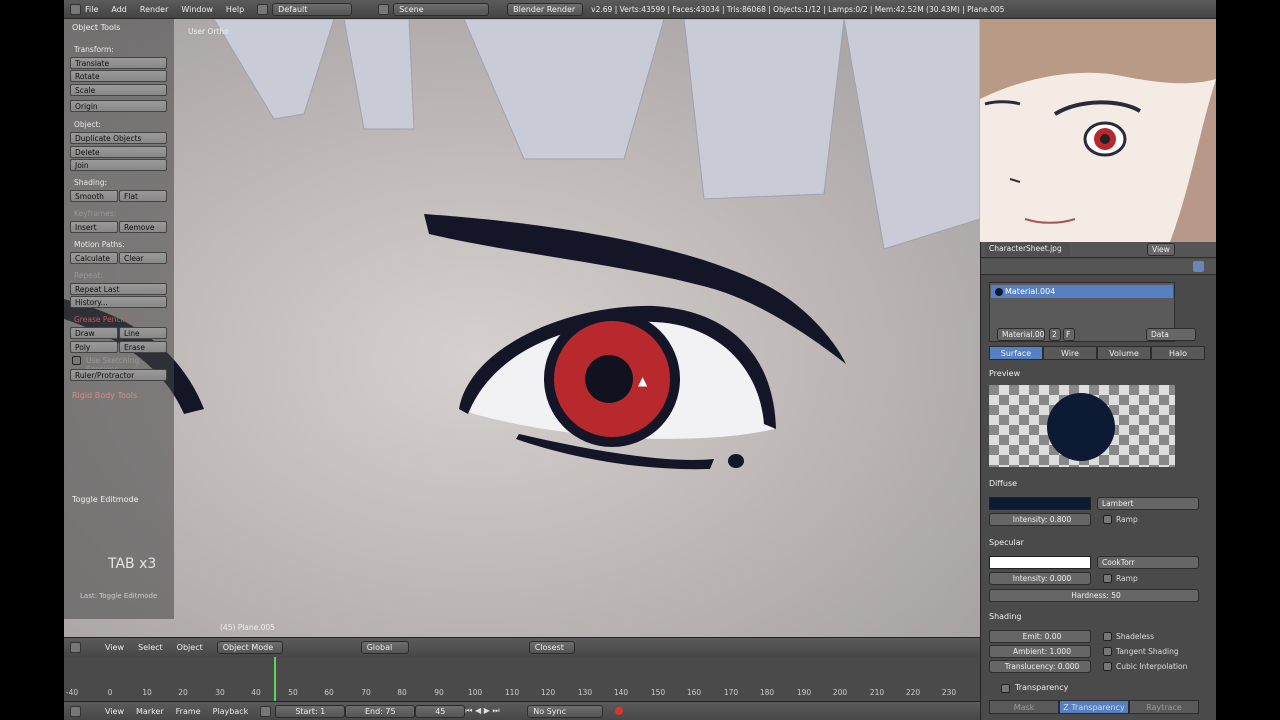  What do you see at coordinates (551, 647) in the screenshot?
I see `snap-target-select: Closest` at bounding box center [551, 647].